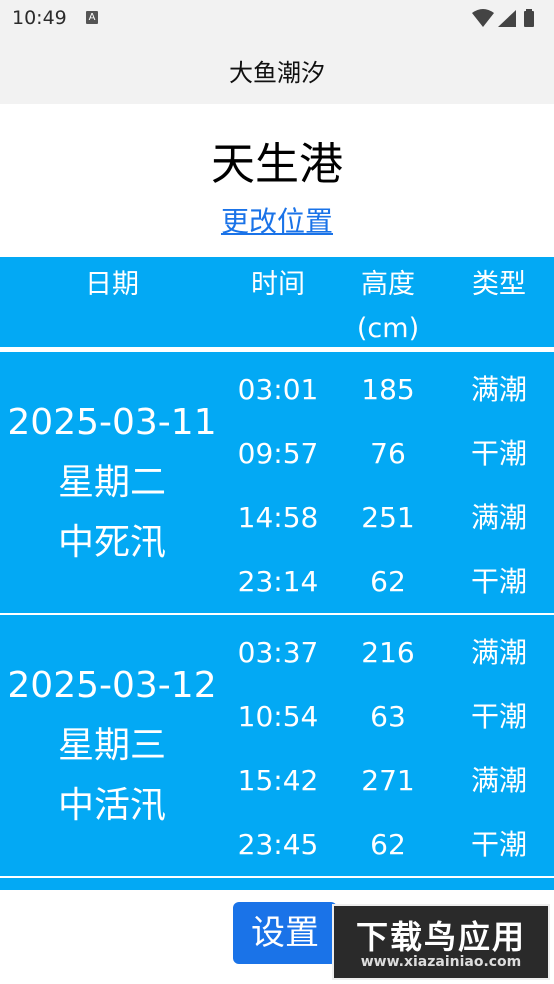  What do you see at coordinates (277, 302) in the screenshot?
I see `table-header: 日期 时间 高度 (cm) 类型` at bounding box center [277, 302].